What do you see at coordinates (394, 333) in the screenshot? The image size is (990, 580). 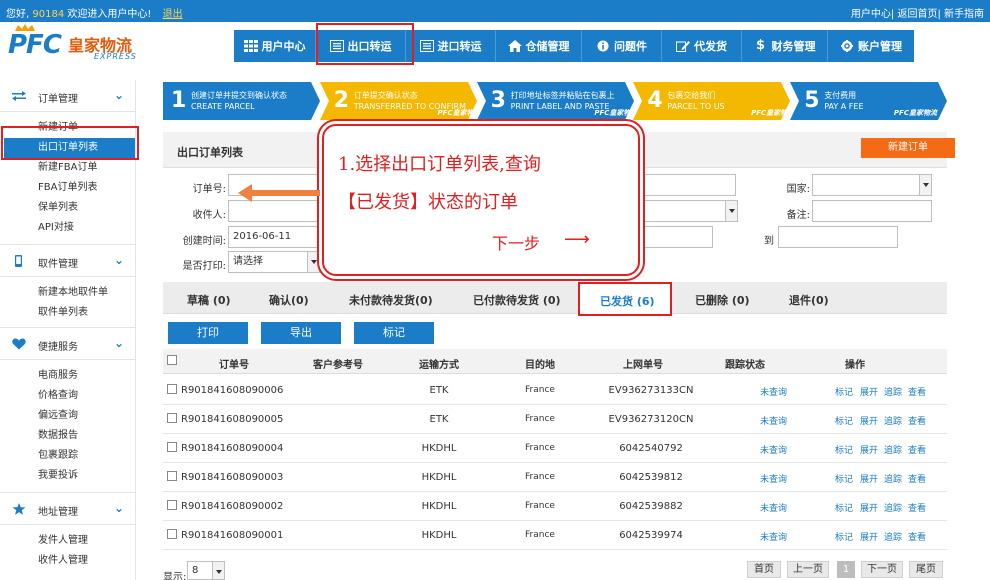 I see `mark-button: 标记` at bounding box center [394, 333].